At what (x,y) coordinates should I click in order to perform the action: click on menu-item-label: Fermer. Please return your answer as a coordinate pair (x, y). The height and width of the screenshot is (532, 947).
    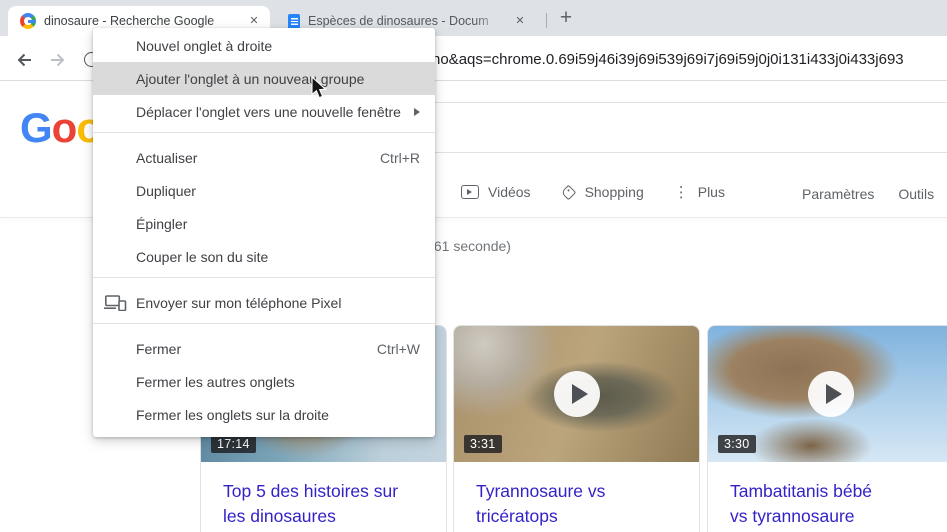
    Looking at the image, I should click on (159, 348).